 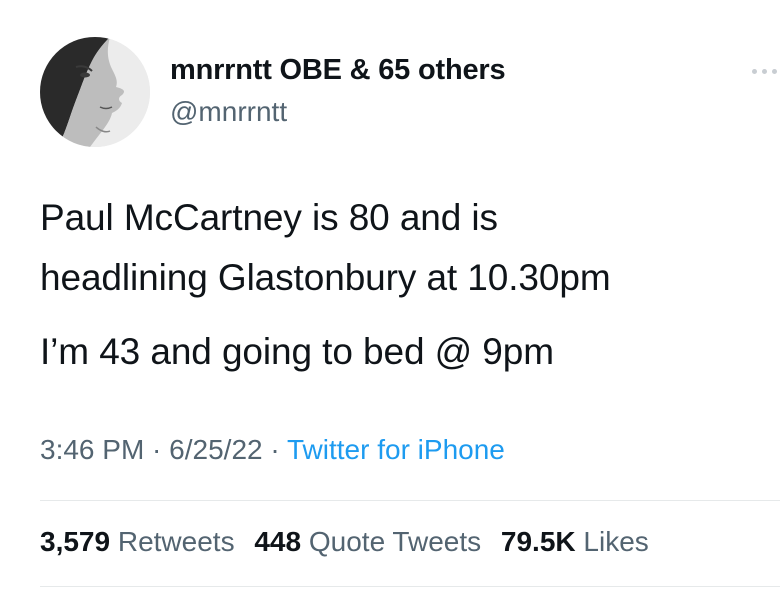 I want to click on quote-tweets-stat: 448 Quote Tweets, so click(x=367, y=541).